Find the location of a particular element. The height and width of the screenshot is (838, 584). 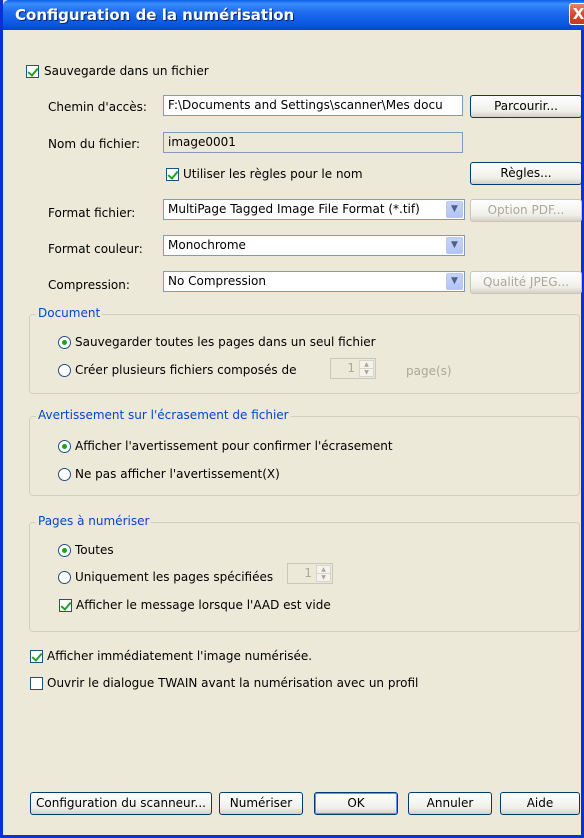

show-warning-radio is located at coordinates (64, 446).